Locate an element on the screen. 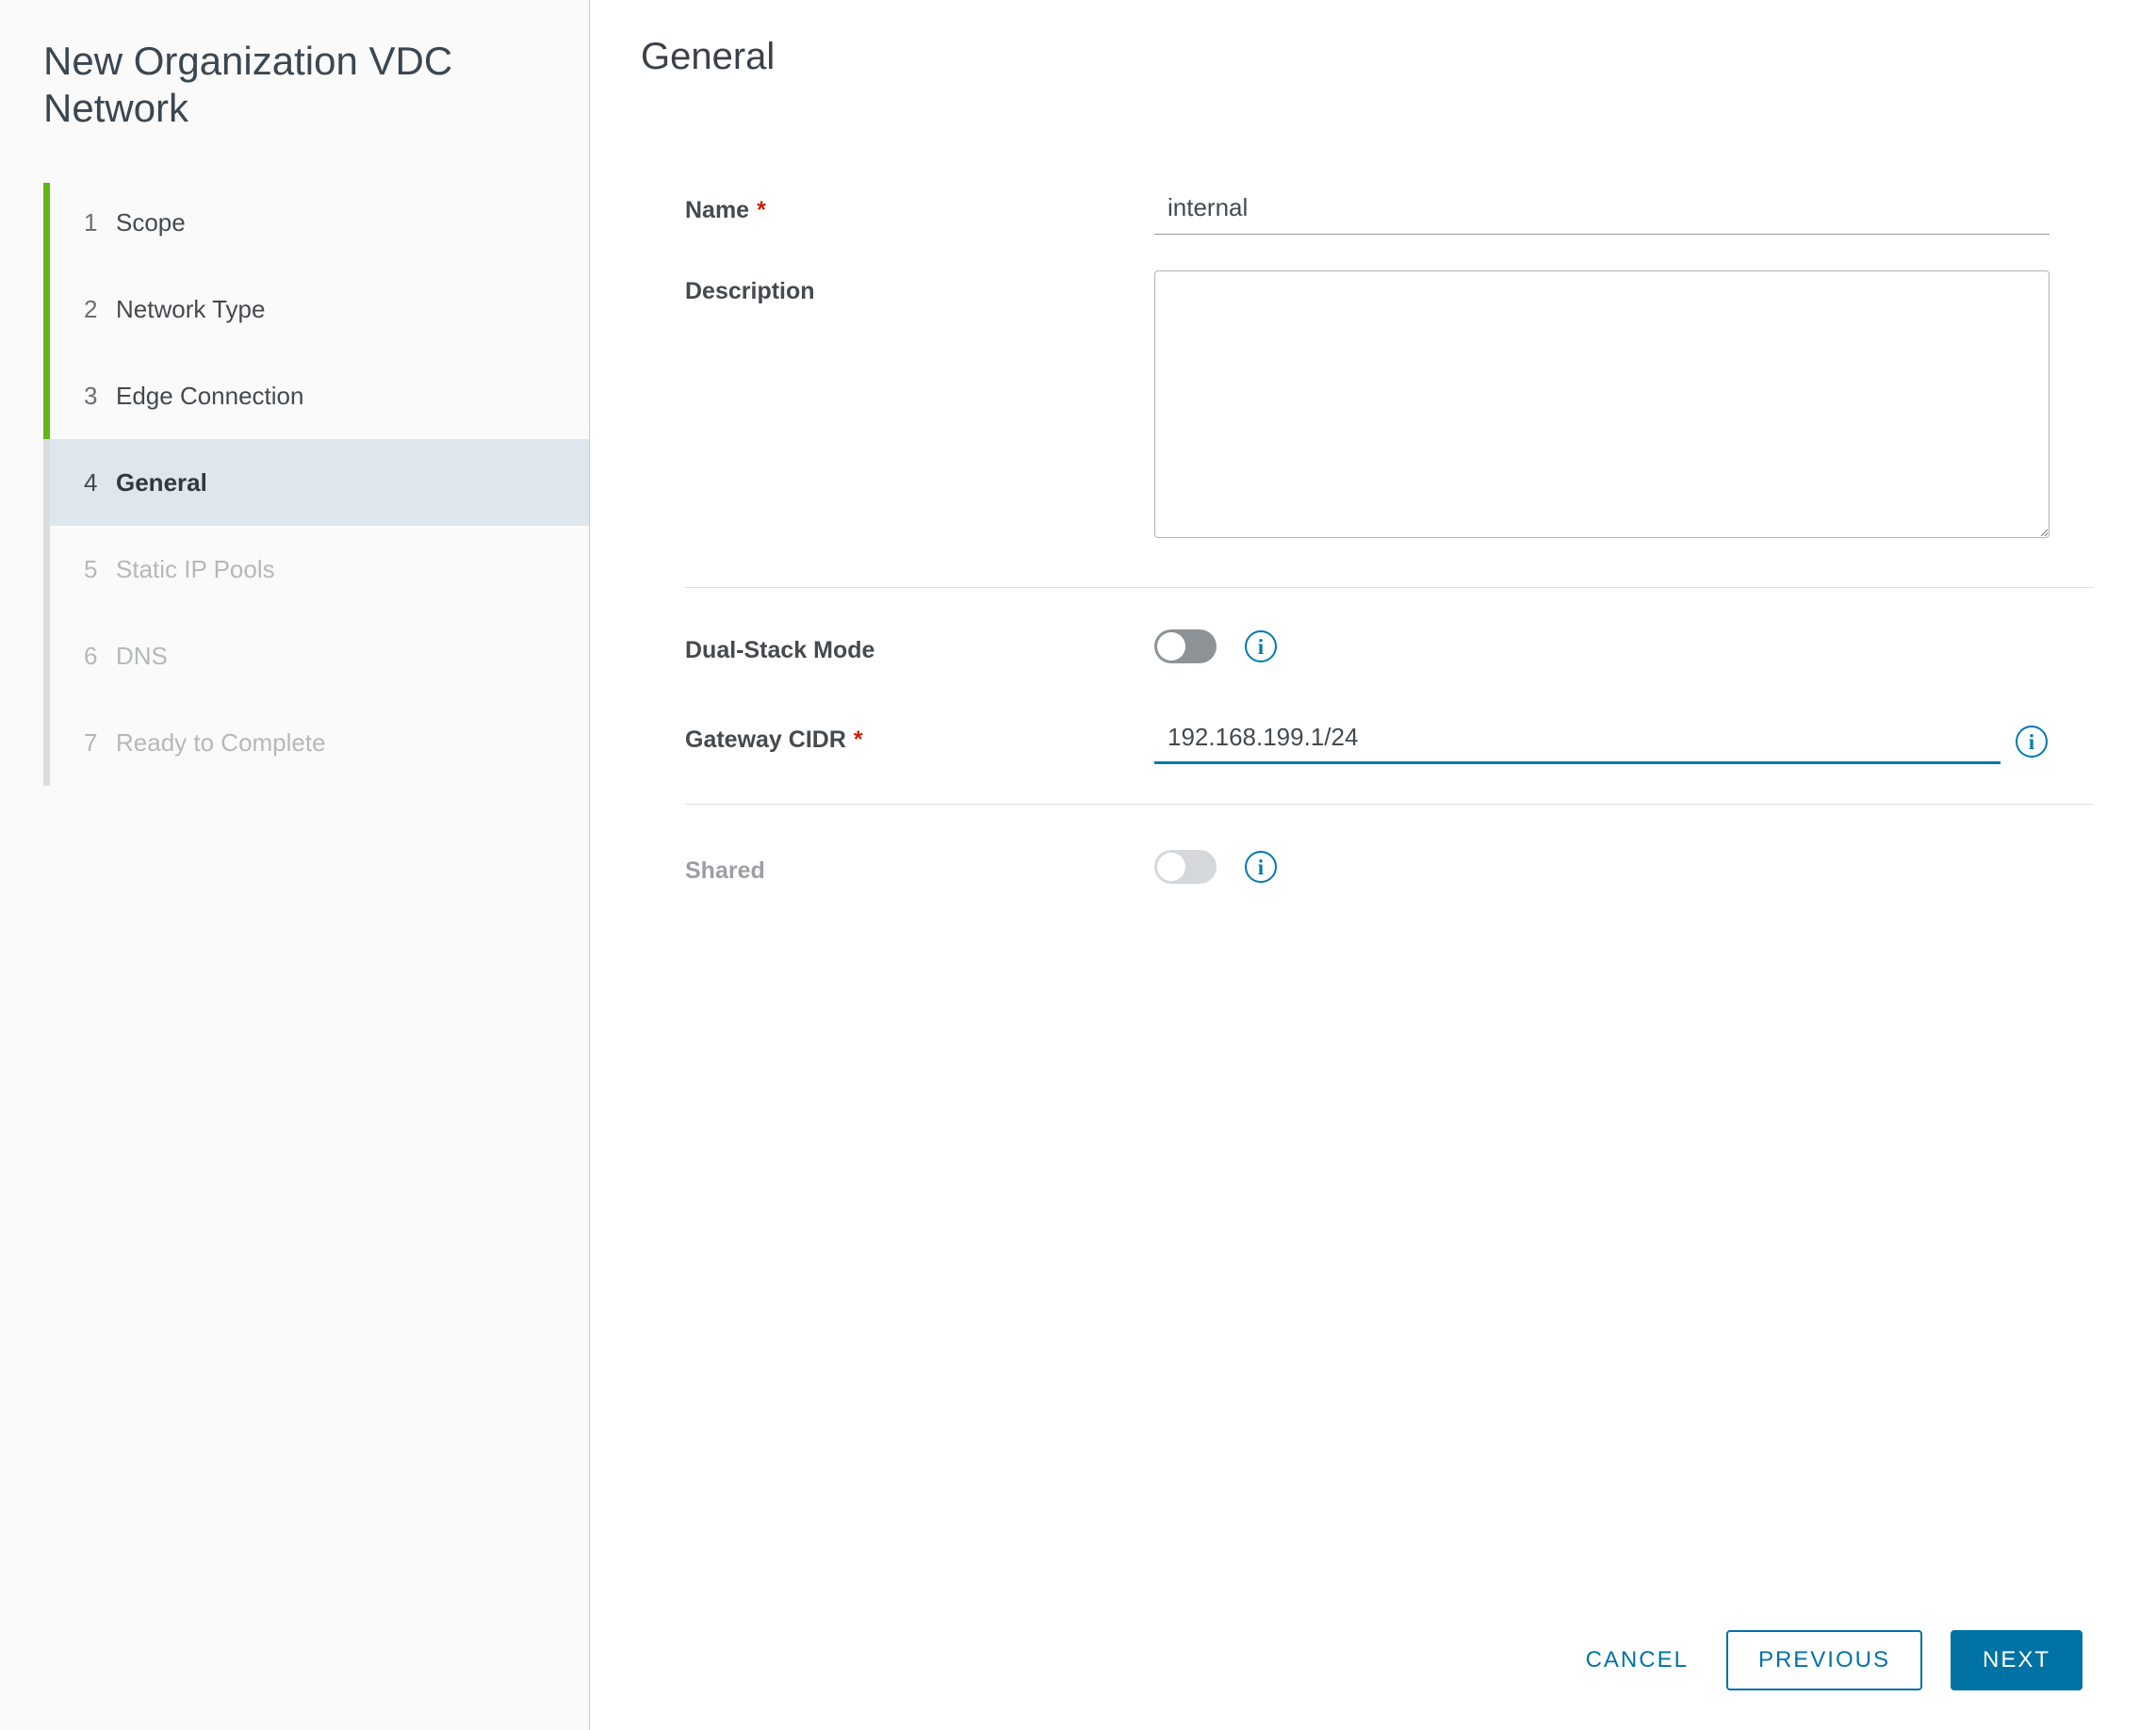 The height and width of the screenshot is (1730, 2156). dual-stack-row: Dual-Stack Mode is located at coordinates (1390, 646).